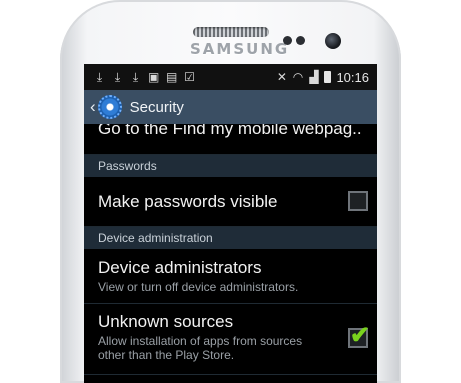 The height and width of the screenshot is (383, 461). Describe the element at coordinates (281, 77) in the screenshot. I see `mute-icon: ✕` at that location.